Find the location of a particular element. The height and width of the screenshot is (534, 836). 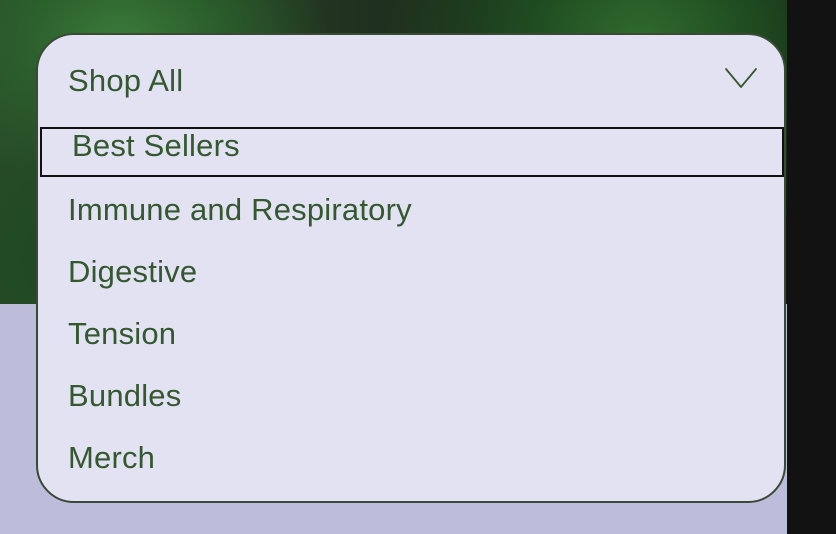

page-right-edge is located at coordinates (811, 267).